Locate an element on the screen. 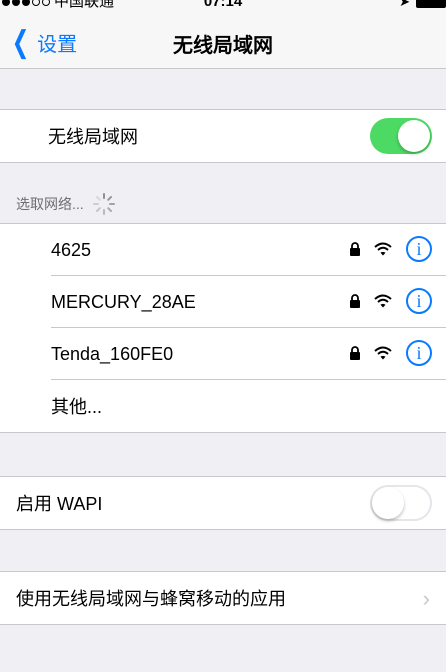 Image resolution: width=446 pixels, height=672 pixels. wifi-toggle-switch is located at coordinates (401, 136).